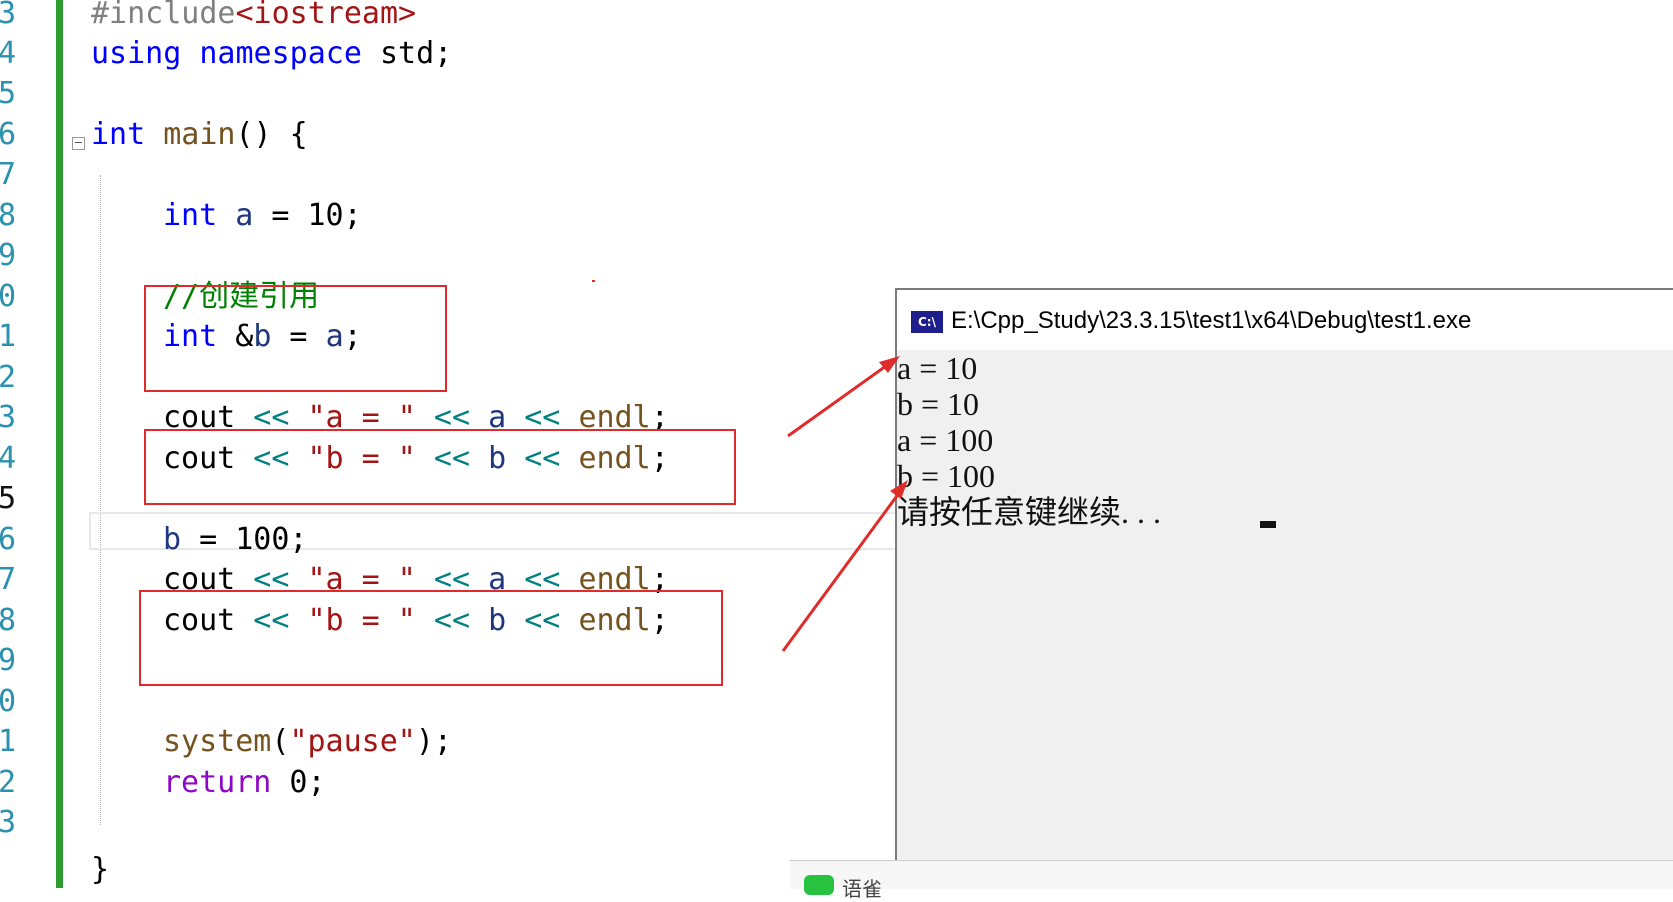 The width and height of the screenshot is (1673, 902). What do you see at coordinates (844, 566) in the screenshot?
I see `arrow-to-second-output` at bounding box center [844, 566].